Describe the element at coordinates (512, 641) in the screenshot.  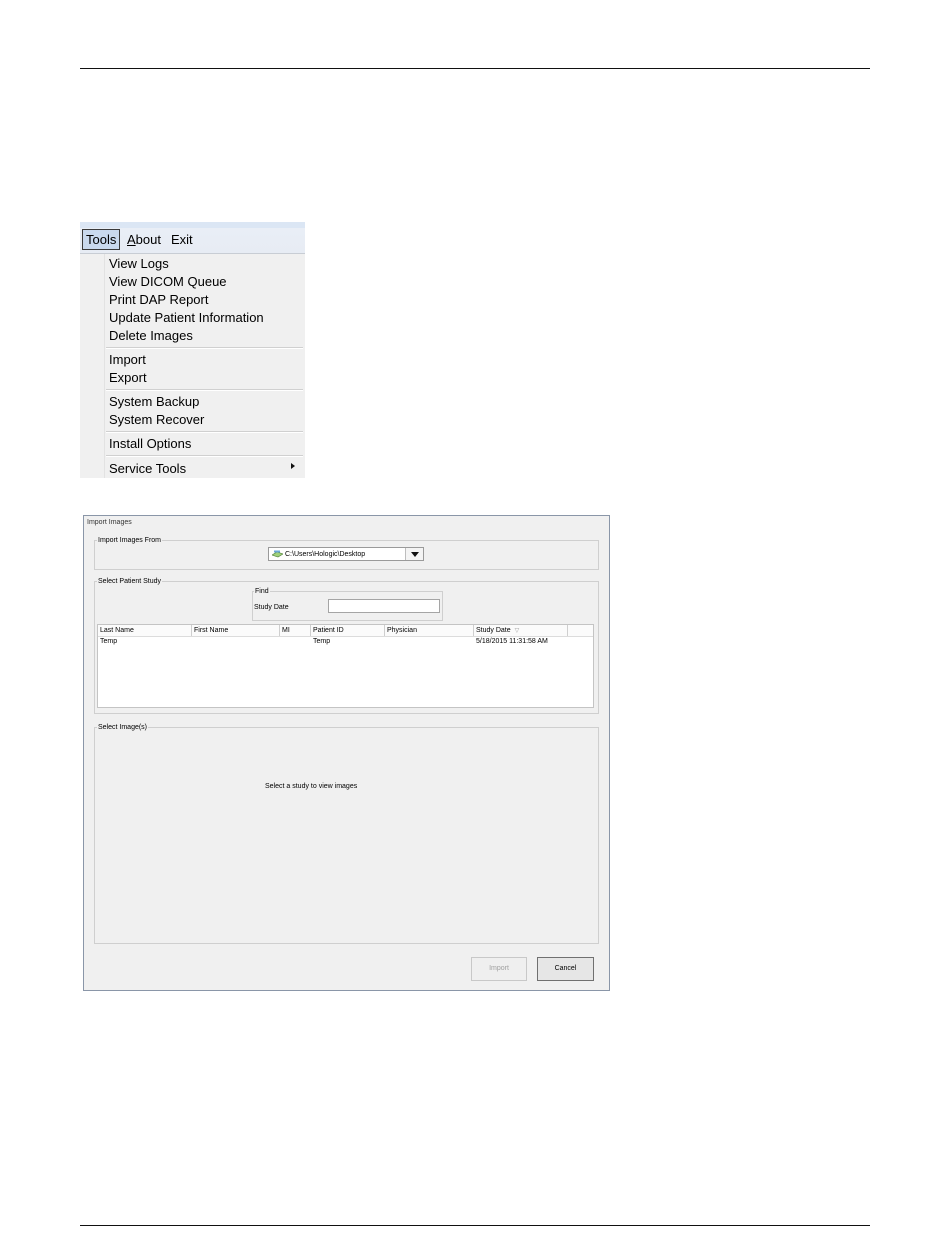
I see `cell-study-date: 5/18/2015 11:31:58 AM` at that location.